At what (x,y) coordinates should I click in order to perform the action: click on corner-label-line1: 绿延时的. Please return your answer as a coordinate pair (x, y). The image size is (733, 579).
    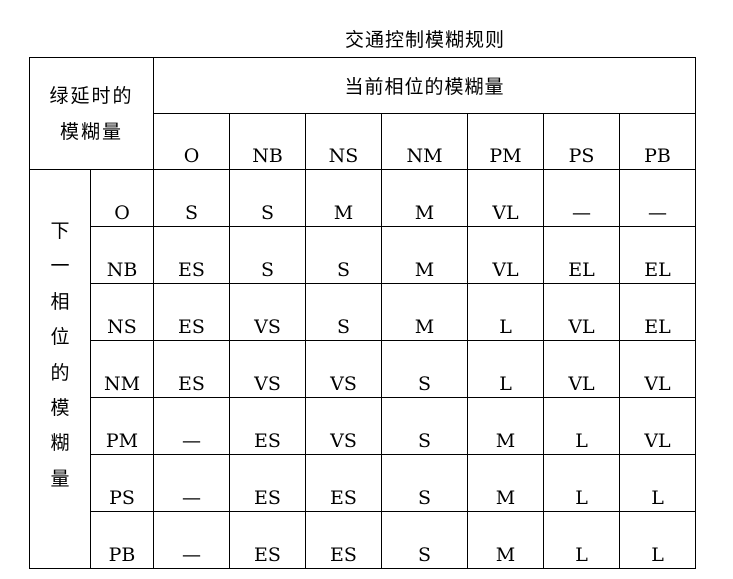
    Looking at the image, I should click on (91, 95).